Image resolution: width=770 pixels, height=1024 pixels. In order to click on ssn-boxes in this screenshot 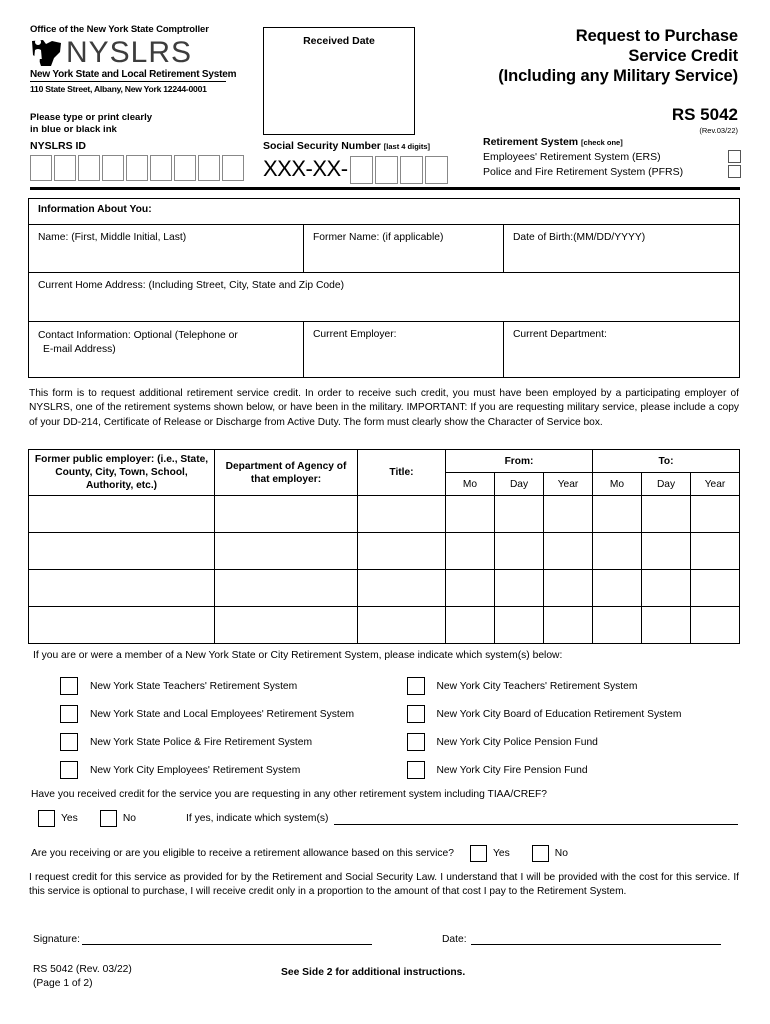, I will do `click(399, 170)`.